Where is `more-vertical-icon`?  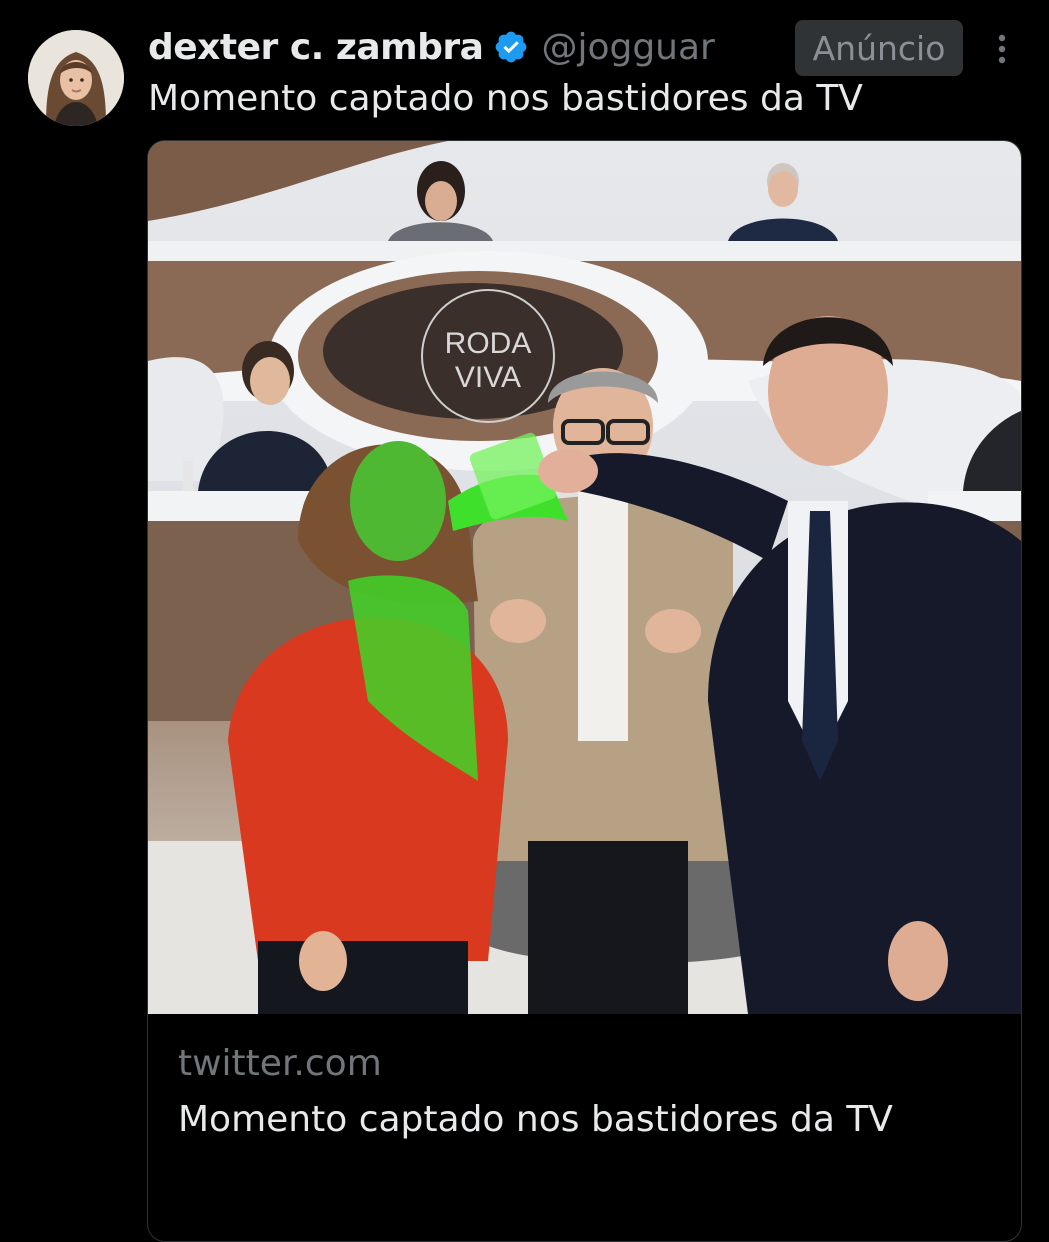
more-vertical-icon is located at coordinates (1002, 49).